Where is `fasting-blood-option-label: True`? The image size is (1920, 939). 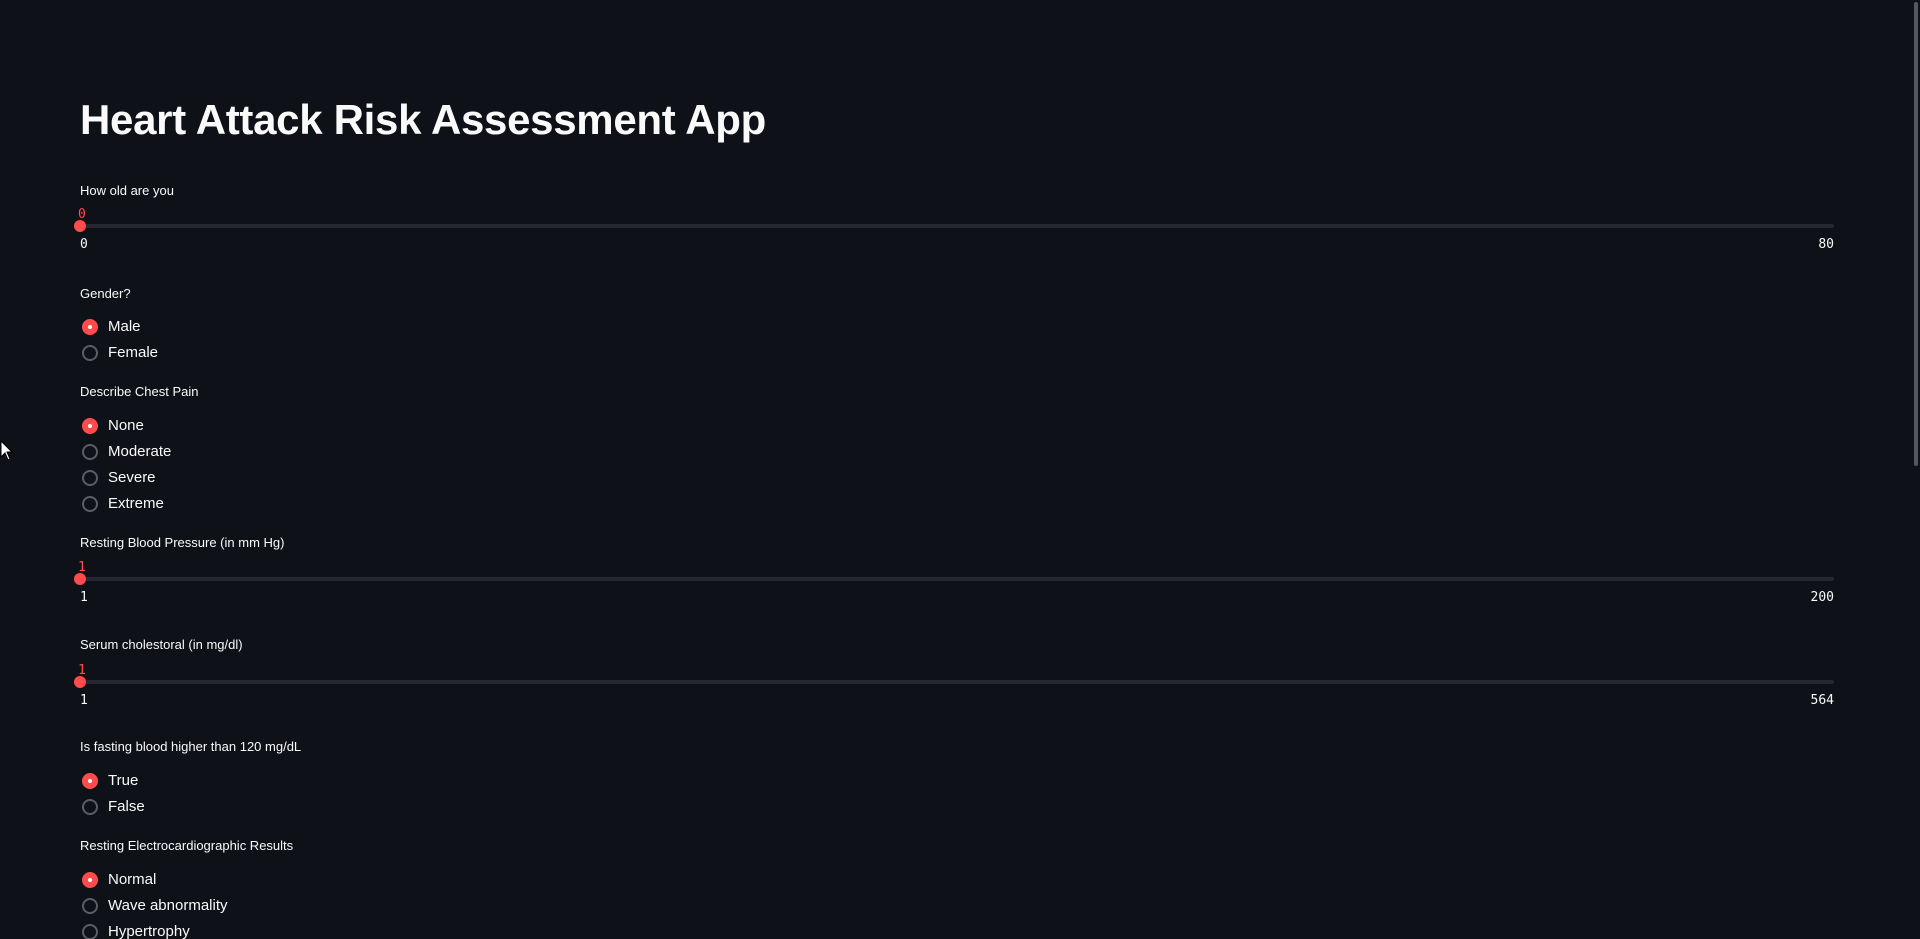 fasting-blood-option-label: True is located at coordinates (123, 780).